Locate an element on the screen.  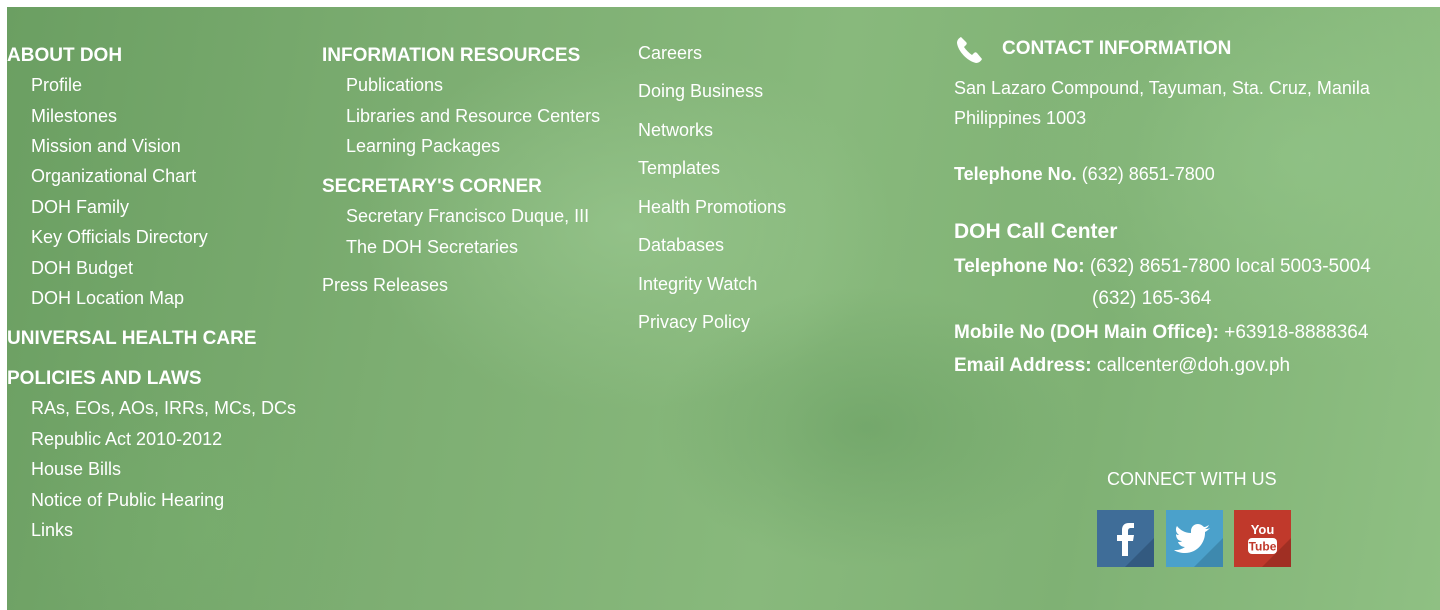
link-integrity-watch: Integrity Watch is located at coordinates (697, 284).